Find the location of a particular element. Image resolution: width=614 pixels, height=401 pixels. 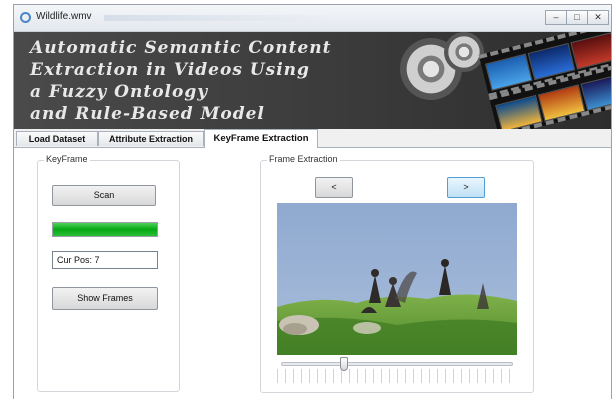

title-bar-gradient is located at coordinates (219, 18).